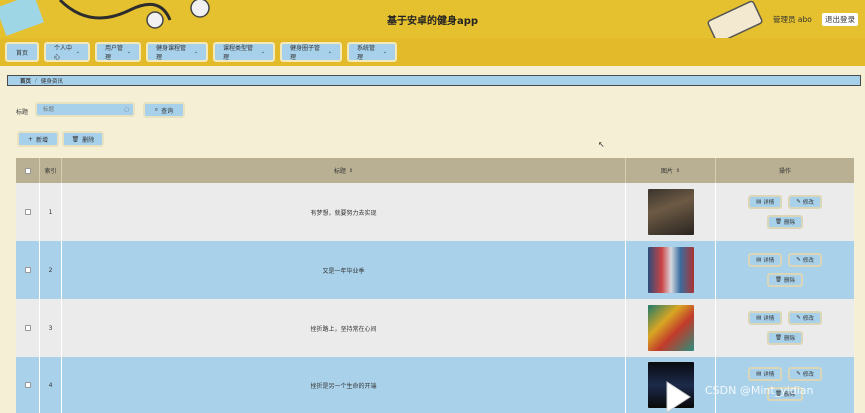 Image resolution: width=865 pixels, height=413 pixels. I want to click on admin-label: 管理员 abo, so click(792, 19).